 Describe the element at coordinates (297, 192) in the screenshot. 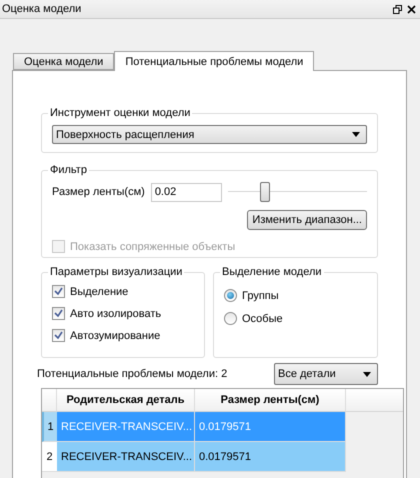

I see `size-slider` at that location.